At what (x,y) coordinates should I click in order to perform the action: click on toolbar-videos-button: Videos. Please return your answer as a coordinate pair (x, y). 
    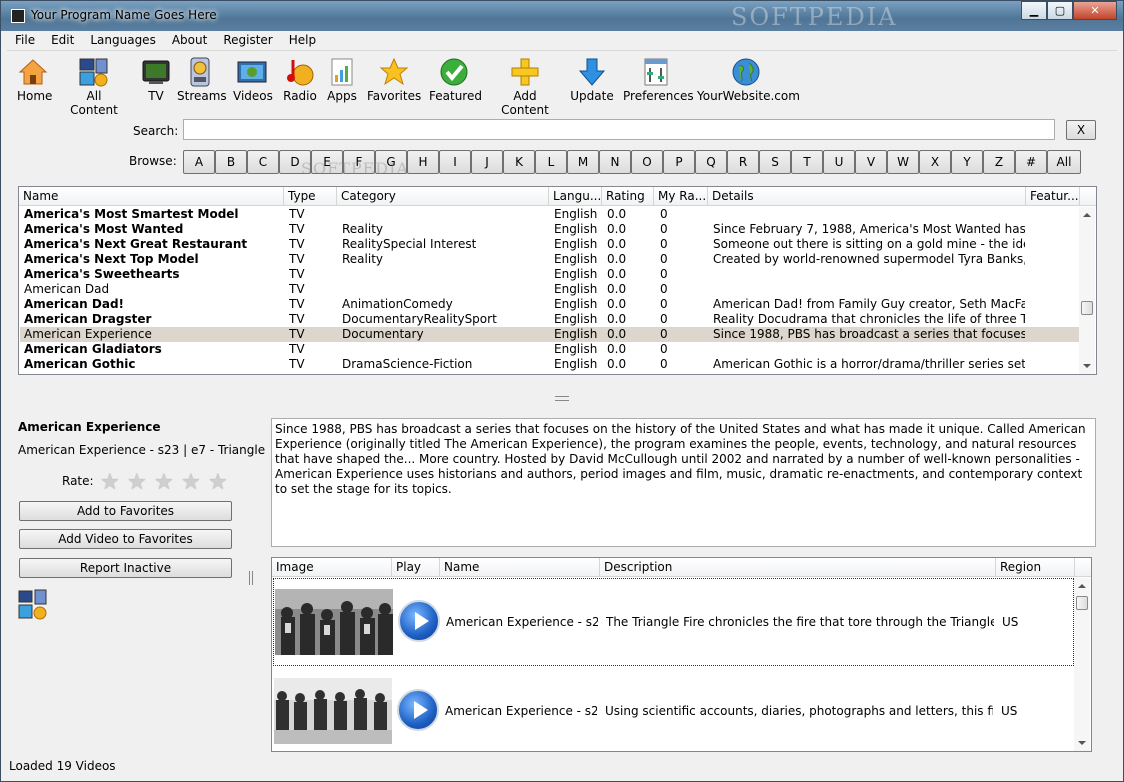
    Looking at the image, I should click on (253, 80).